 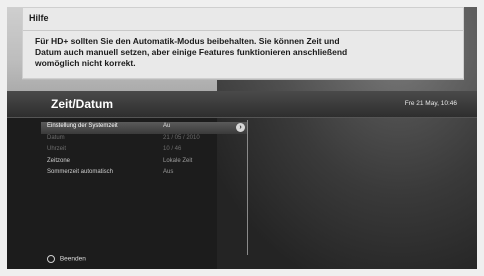 What do you see at coordinates (144, 128) in the screenshot?
I see `setting-row-system-time: Einstellung der Systemzeit Au ›` at bounding box center [144, 128].